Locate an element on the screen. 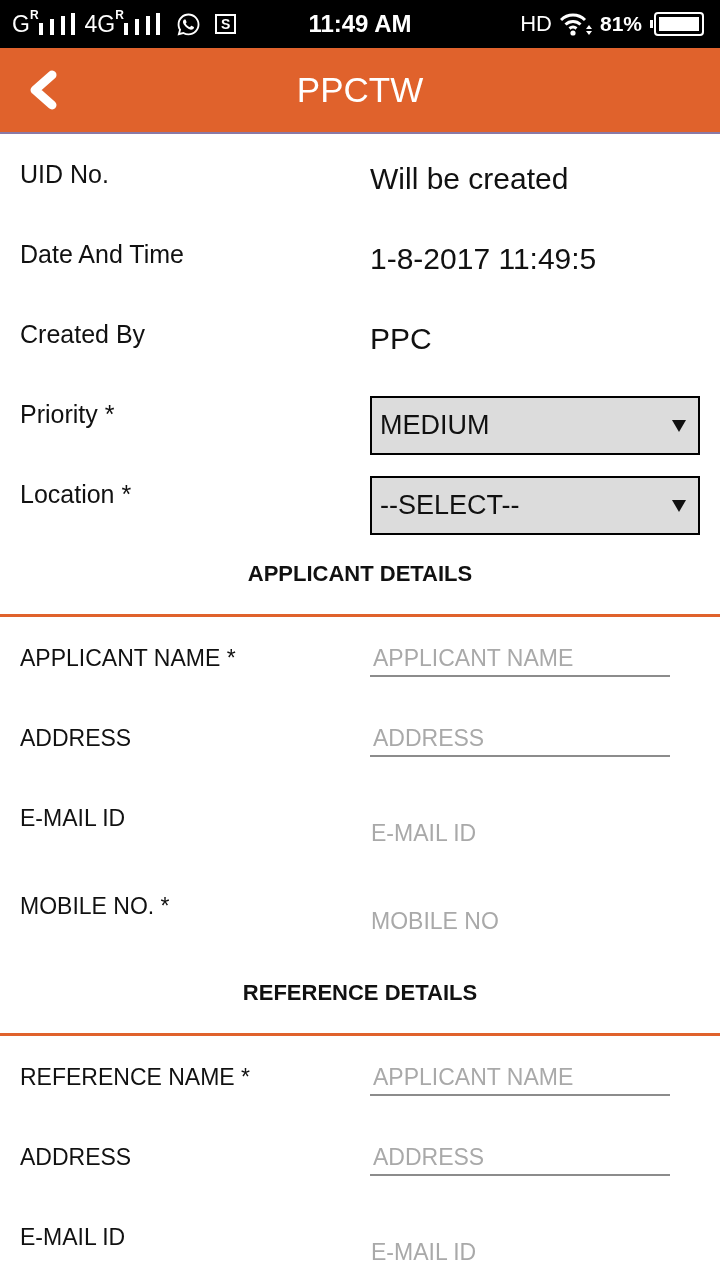 The height and width of the screenshot is (1280, 720). back-button is located at coordinates (43, 90).